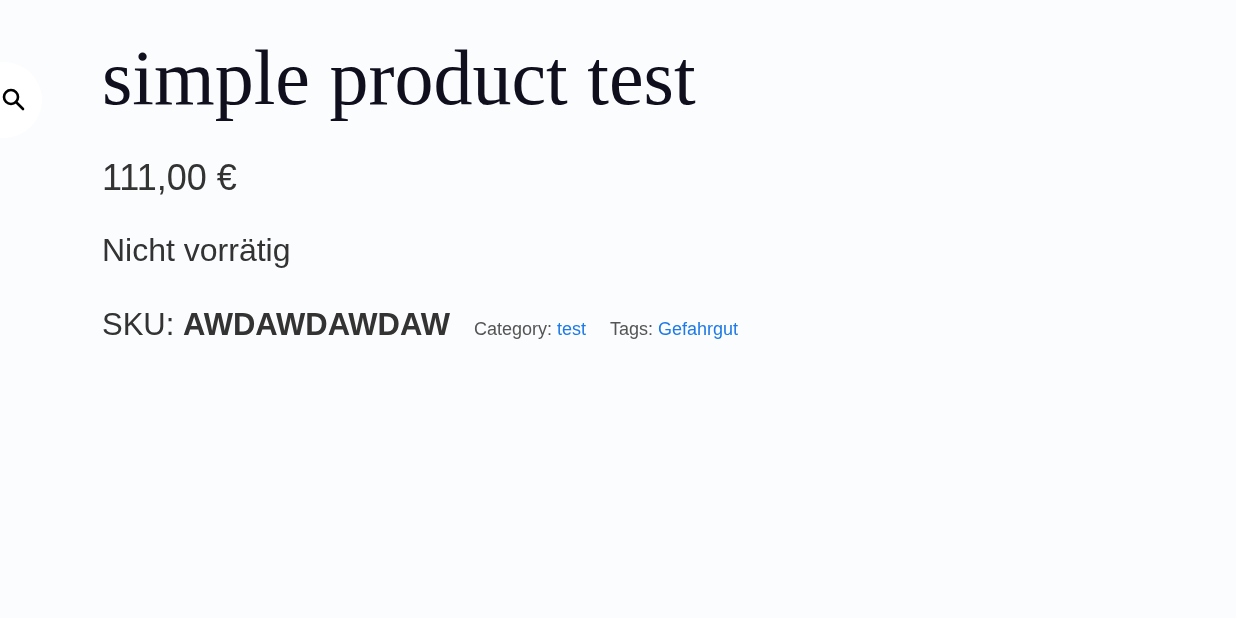 The height and width of the screenshot is (618, 1236). I want to click on meta-label: Tags:, so click(631, 329).